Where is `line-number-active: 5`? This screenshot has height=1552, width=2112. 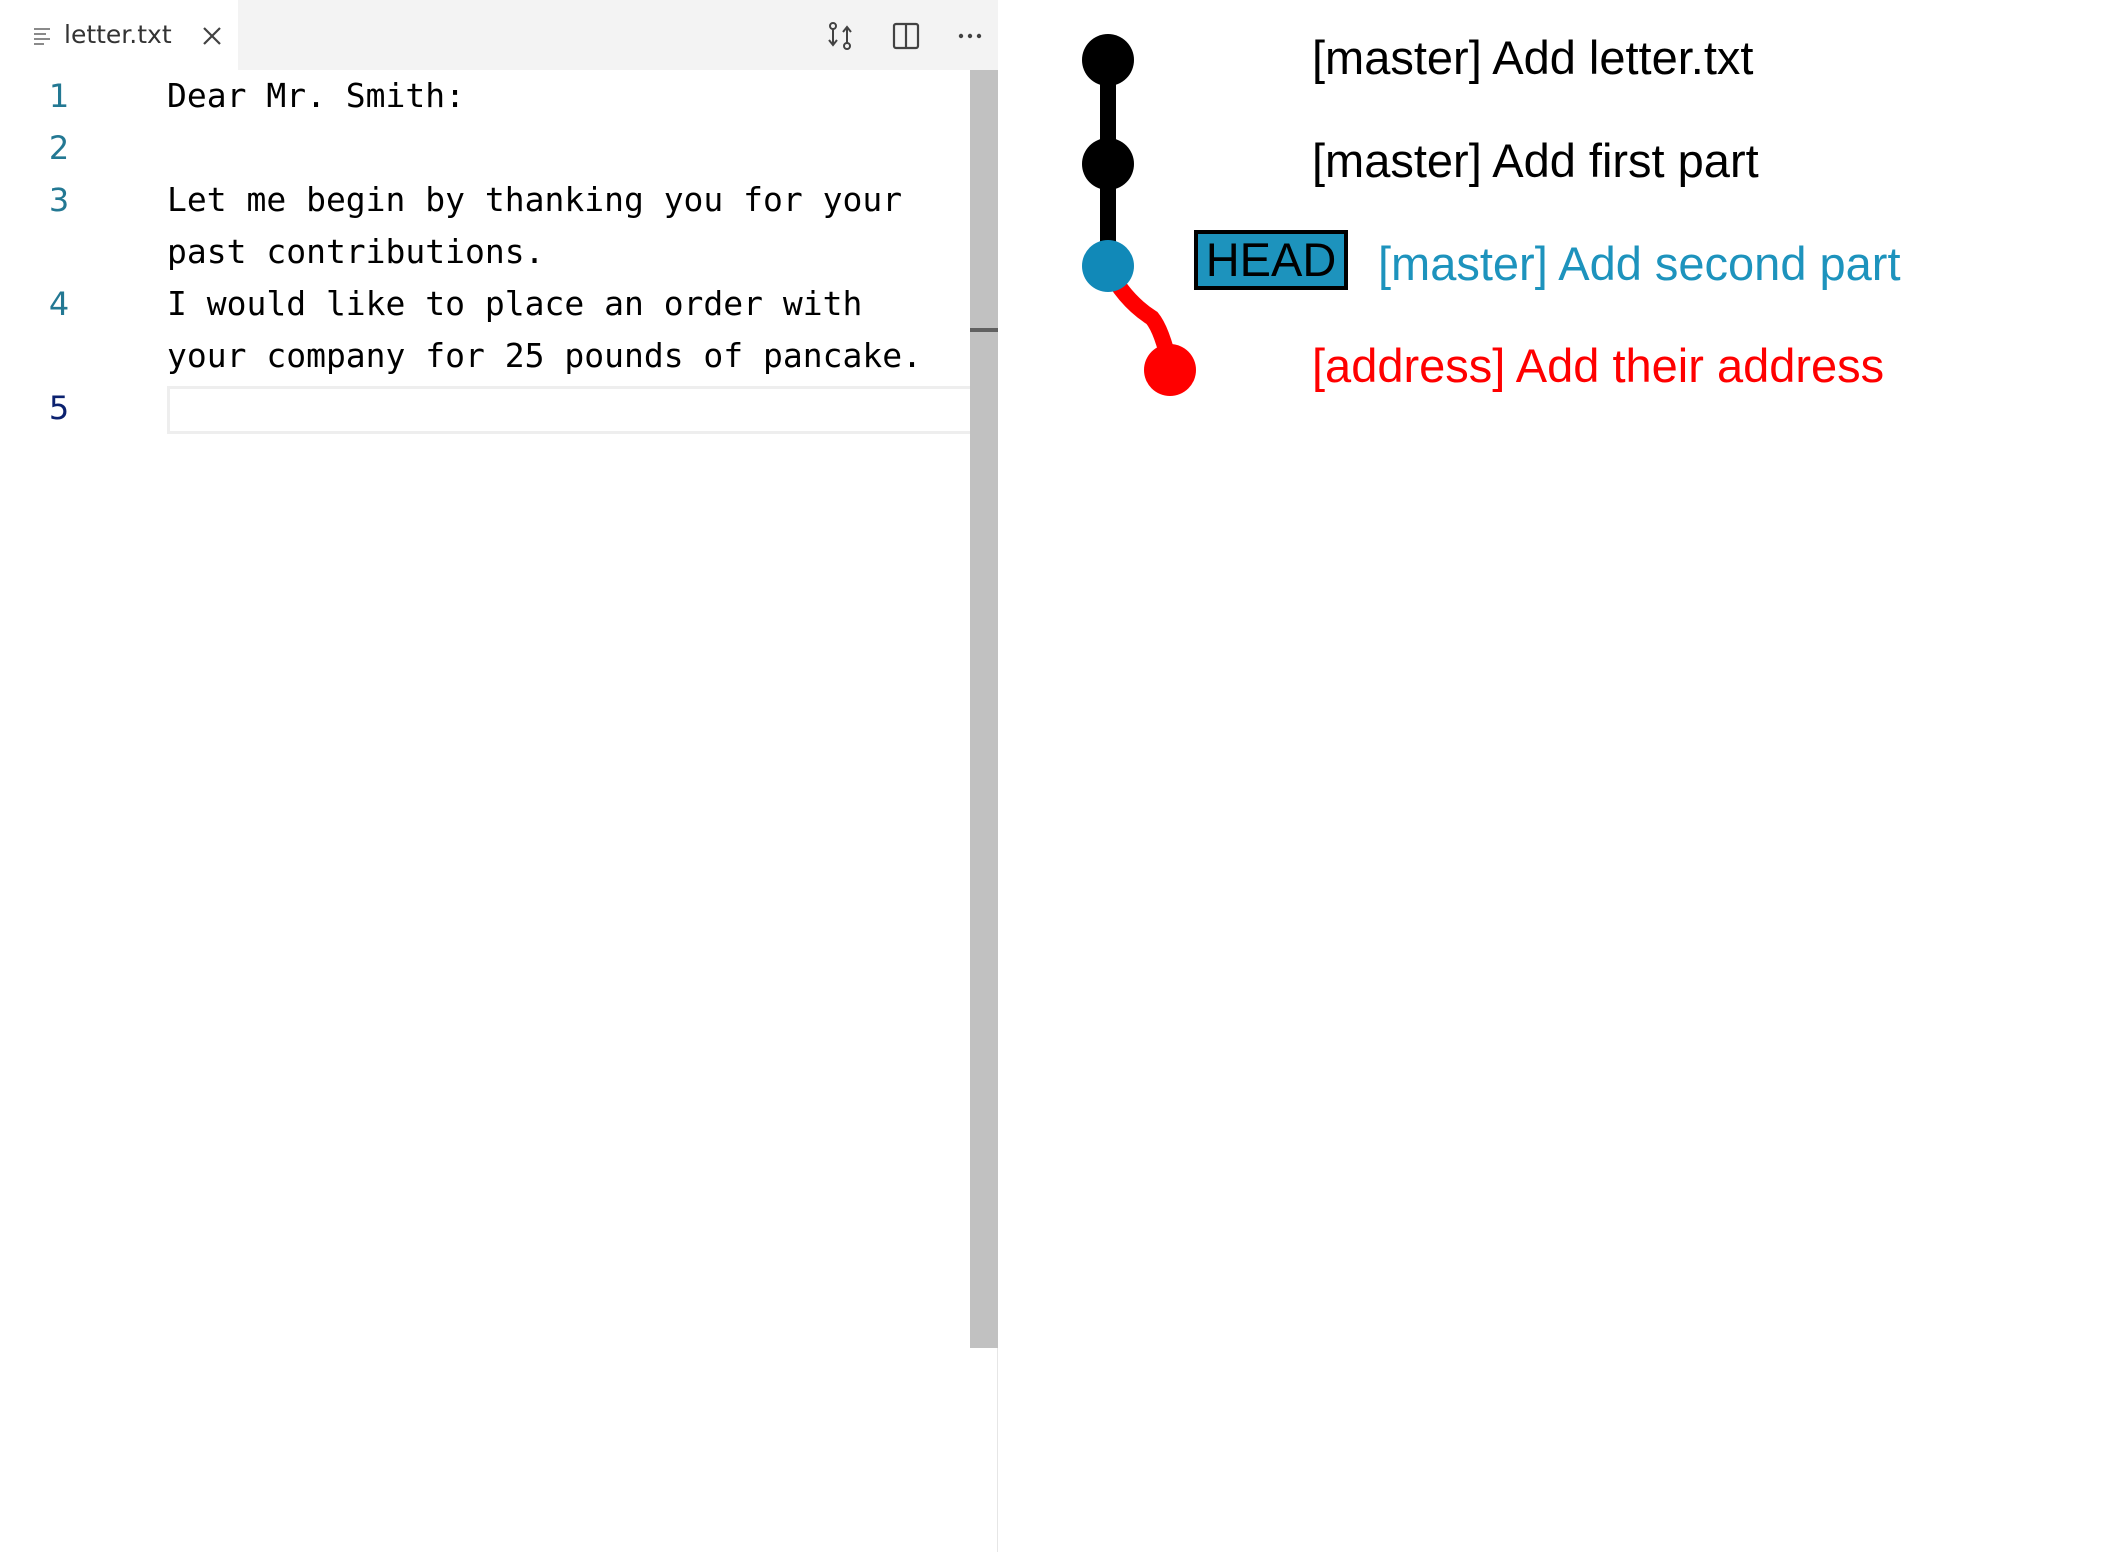 line-number-active: 5 is located at coordinates (59, 408).